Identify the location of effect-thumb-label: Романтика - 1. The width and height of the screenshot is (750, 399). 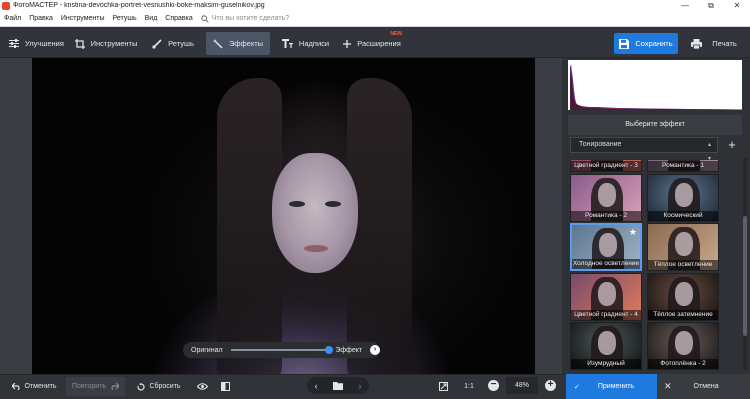
(683, 166).